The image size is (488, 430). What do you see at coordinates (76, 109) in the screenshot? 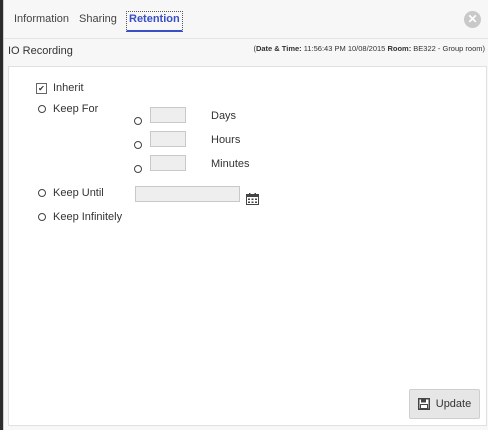
I see `keep-for-label: Keep For` at bounding box center [76, 109].